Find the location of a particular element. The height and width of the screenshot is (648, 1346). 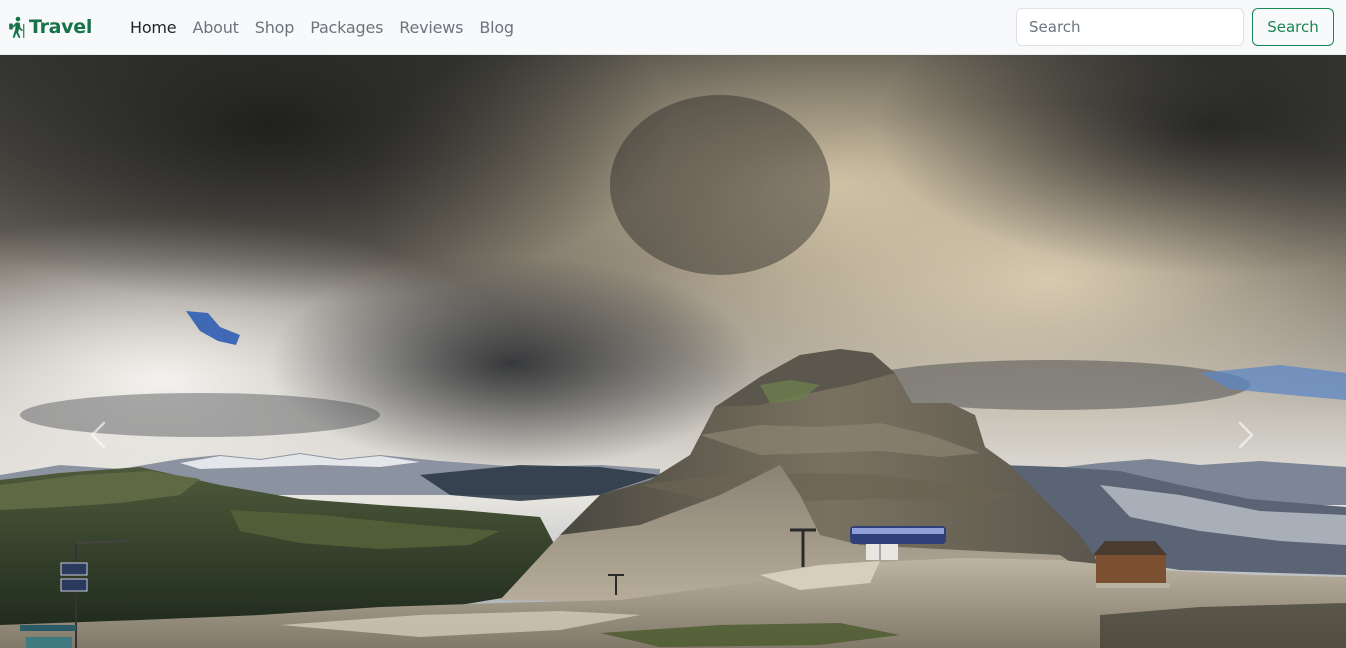

search-form: Search is located at coordinates (1175, 27).